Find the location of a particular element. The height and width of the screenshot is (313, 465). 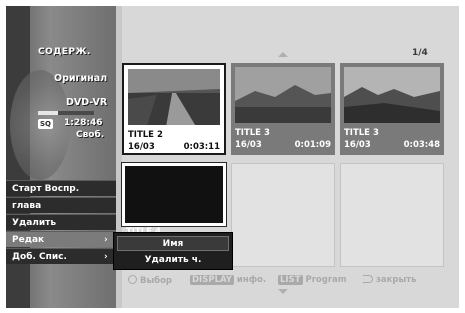

thumbnail-image-coast is located at coordinates (392, 95).